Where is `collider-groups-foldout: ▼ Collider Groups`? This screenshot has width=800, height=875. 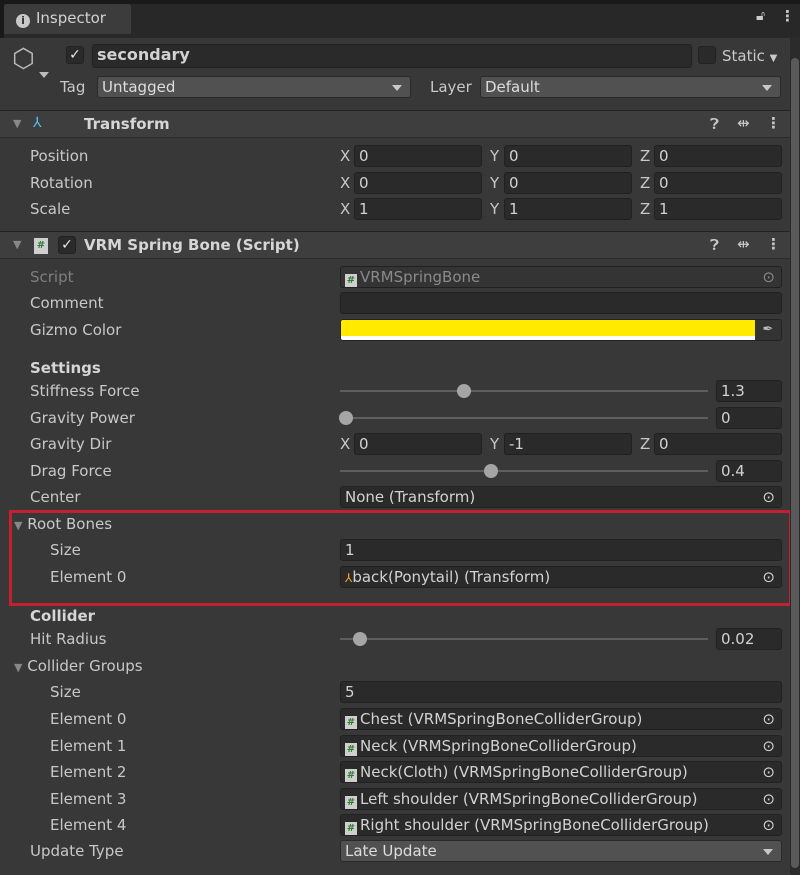 collider-groups-foldout: ▼ Collider Groups is located at coordinates (78, 666).